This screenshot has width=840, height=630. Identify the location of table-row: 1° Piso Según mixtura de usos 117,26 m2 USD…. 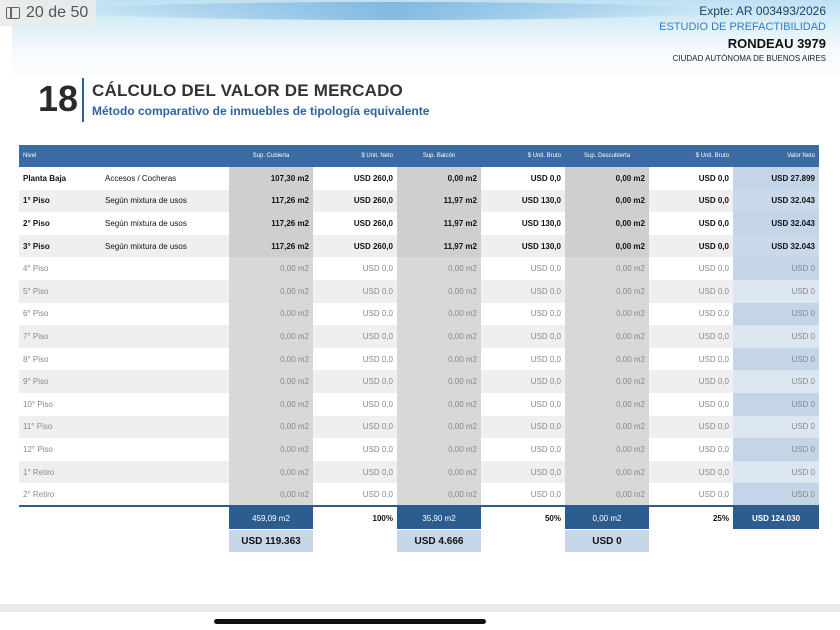
(419, 201).